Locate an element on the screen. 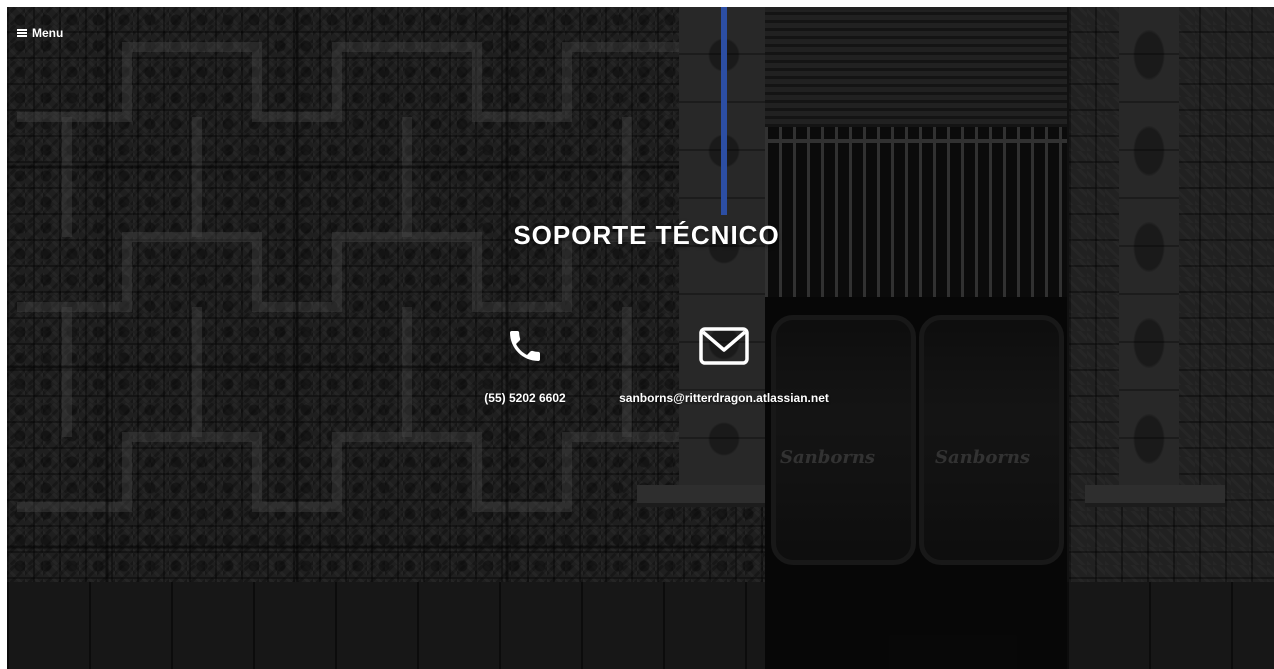 The width and height of the screenshot is (1274, 669). page-title: SOPORTE TÉCNICO is located at coordinates (646, 235).